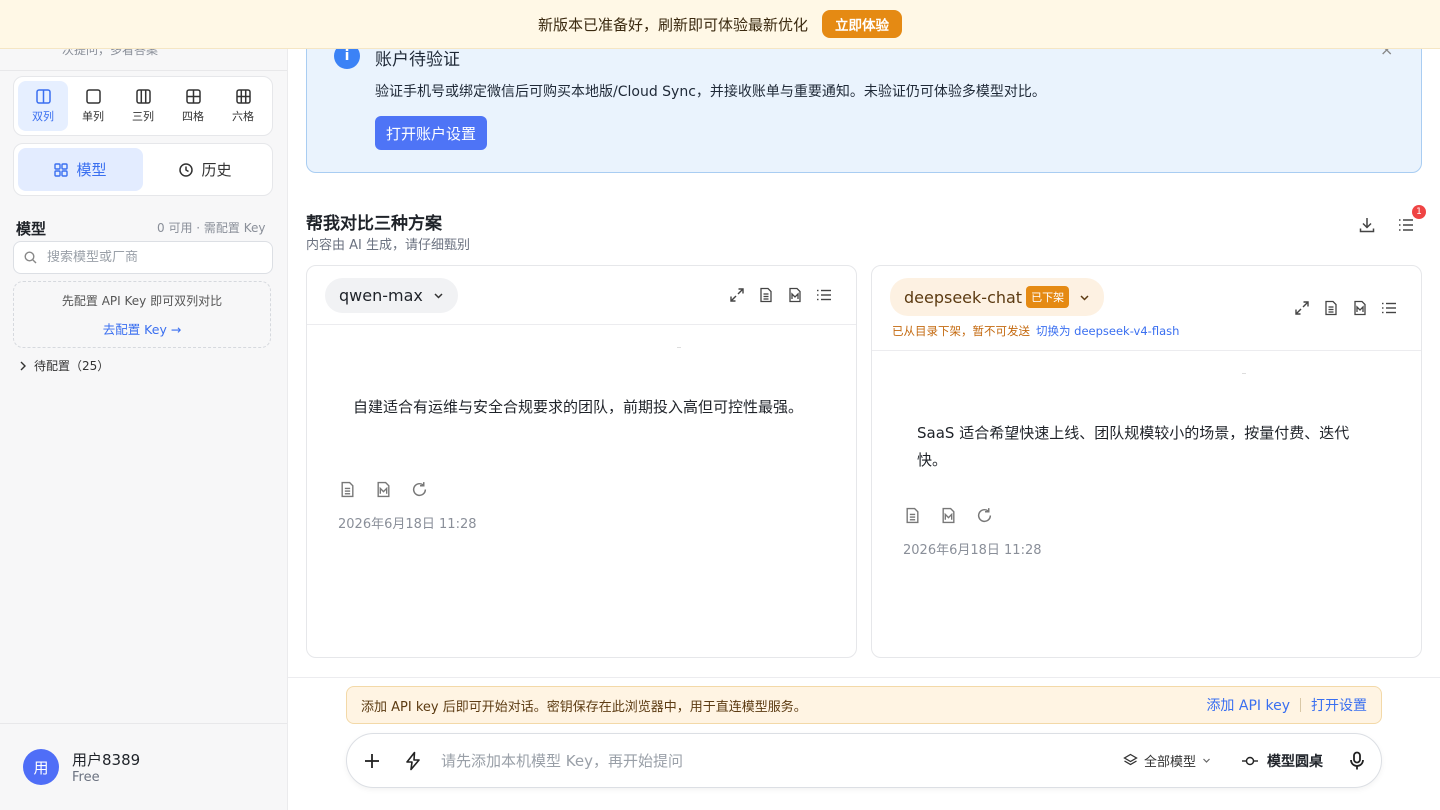  What do you see at coordinates (93, 116) in the screenshot?
I see `layout-label: 单列` at bounding box center [93, 116].